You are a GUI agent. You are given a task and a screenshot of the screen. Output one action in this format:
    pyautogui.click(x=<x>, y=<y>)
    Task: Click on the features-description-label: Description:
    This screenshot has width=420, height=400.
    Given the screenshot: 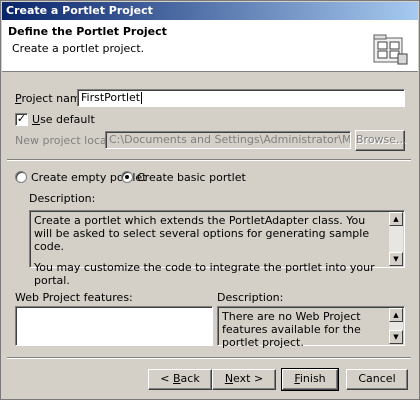 What is the action you would take?
    pyautogui.click(x=250, y=297)
    